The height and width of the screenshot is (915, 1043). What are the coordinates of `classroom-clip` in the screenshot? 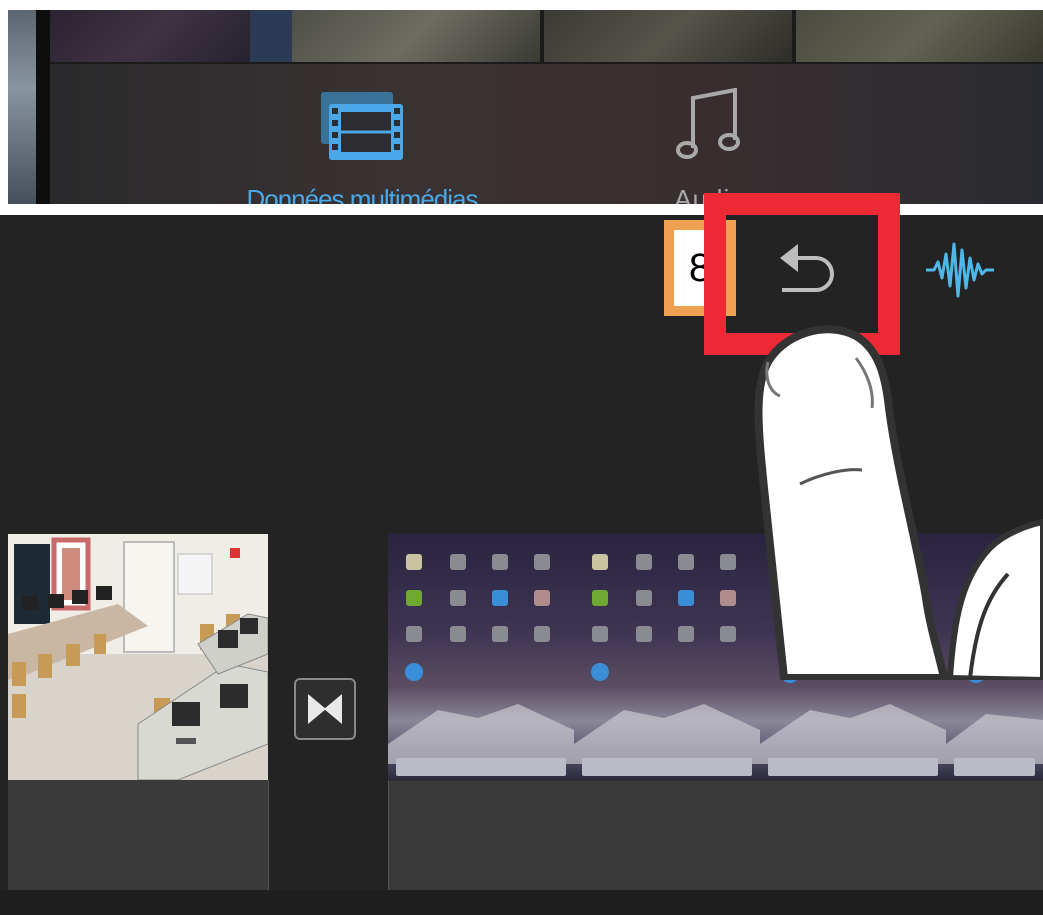 It's located at (138, 657).